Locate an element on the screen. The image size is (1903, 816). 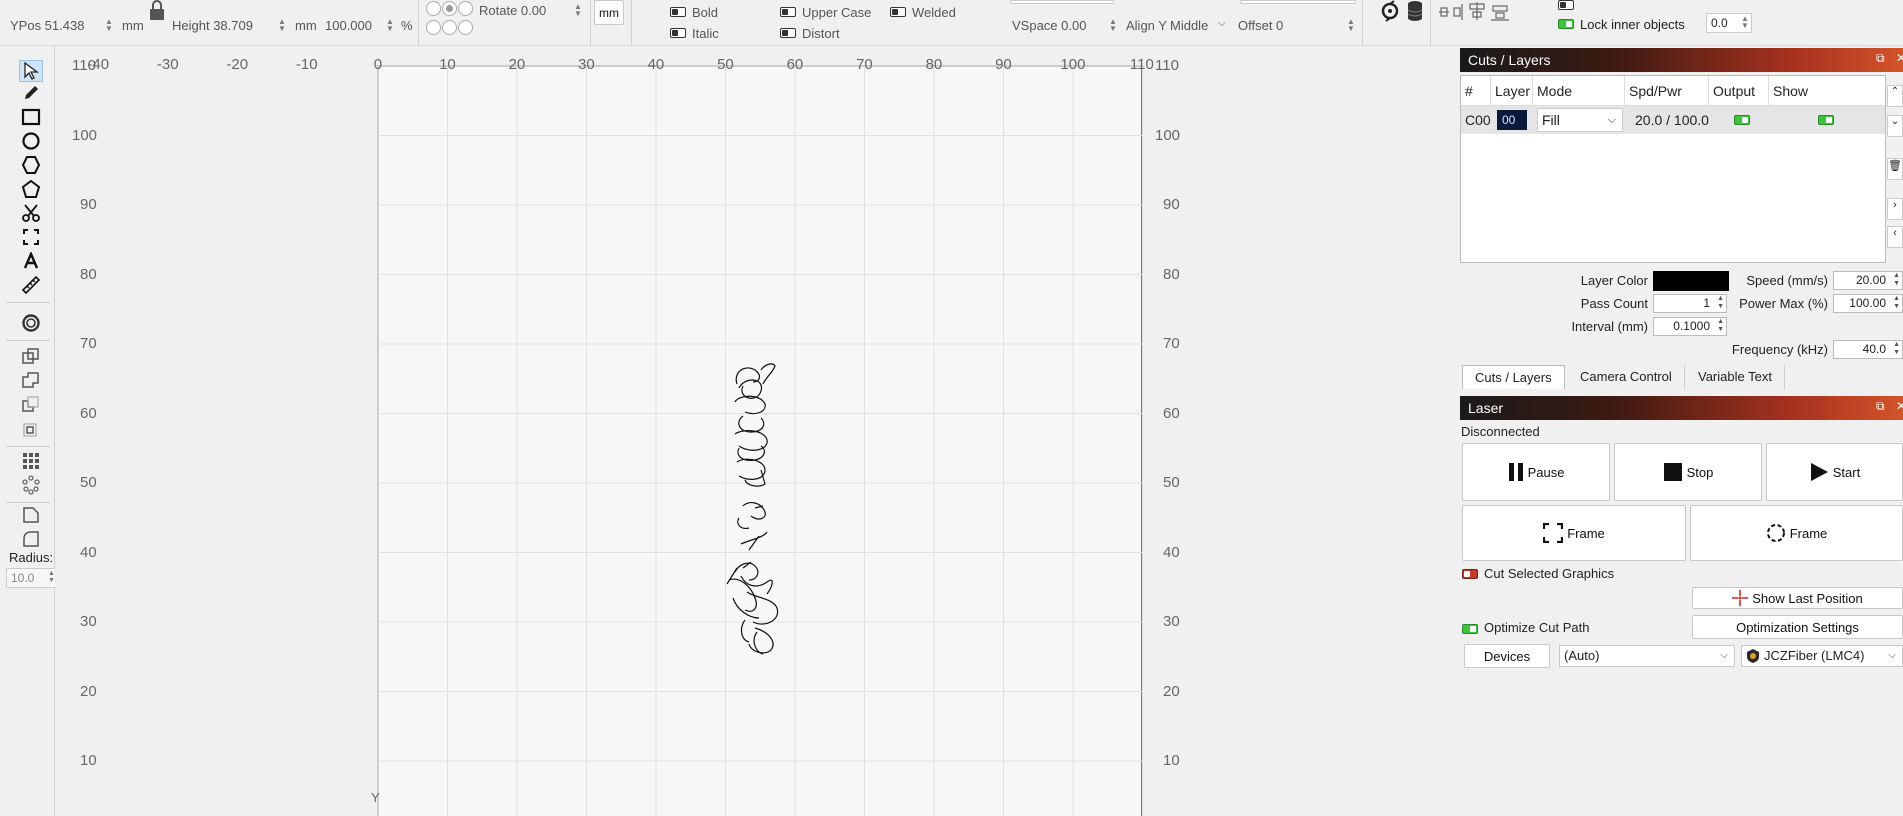
tab-camera-control: Camera Control is located at coordinates (1626, 377).